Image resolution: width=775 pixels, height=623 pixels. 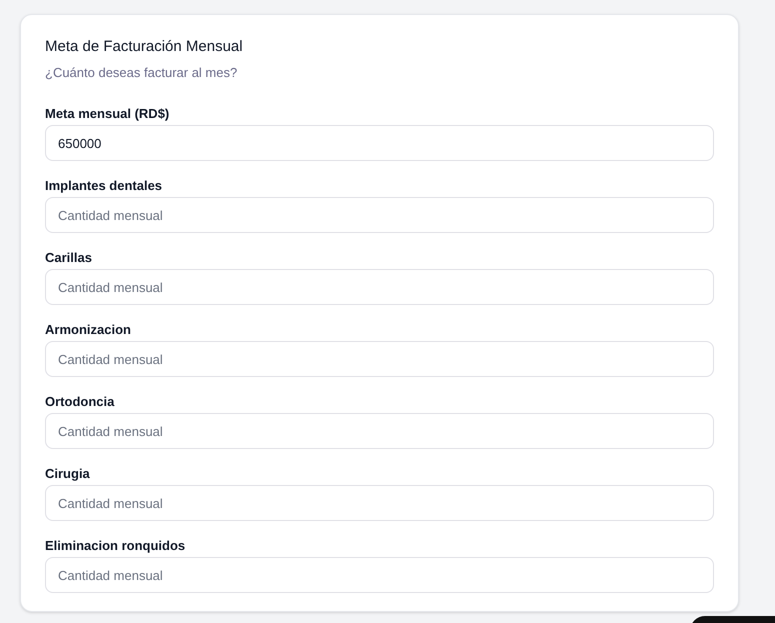 I want to click on field-label: Implantes dentales, so click(x=103, y=186).